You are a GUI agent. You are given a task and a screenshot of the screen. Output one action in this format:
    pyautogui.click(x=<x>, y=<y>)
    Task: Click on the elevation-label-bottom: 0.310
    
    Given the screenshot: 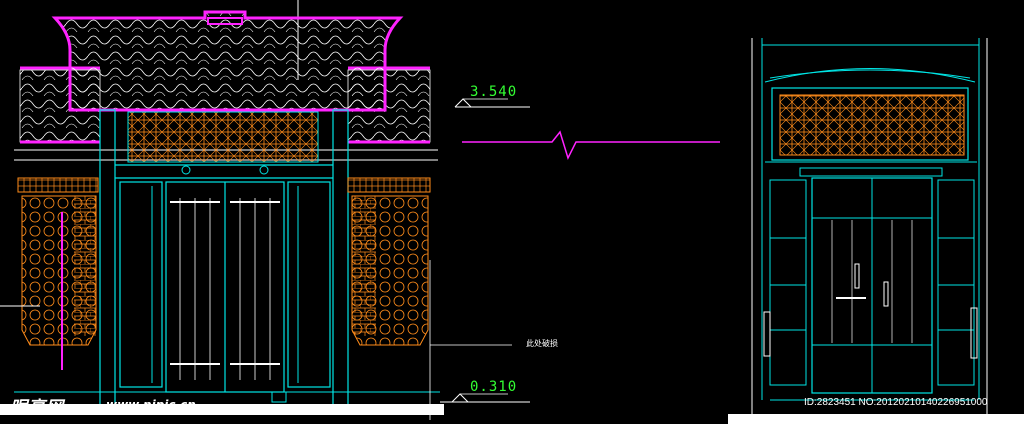 What is the action you would take?
    pyautogui.click(x=494, y=387)
    